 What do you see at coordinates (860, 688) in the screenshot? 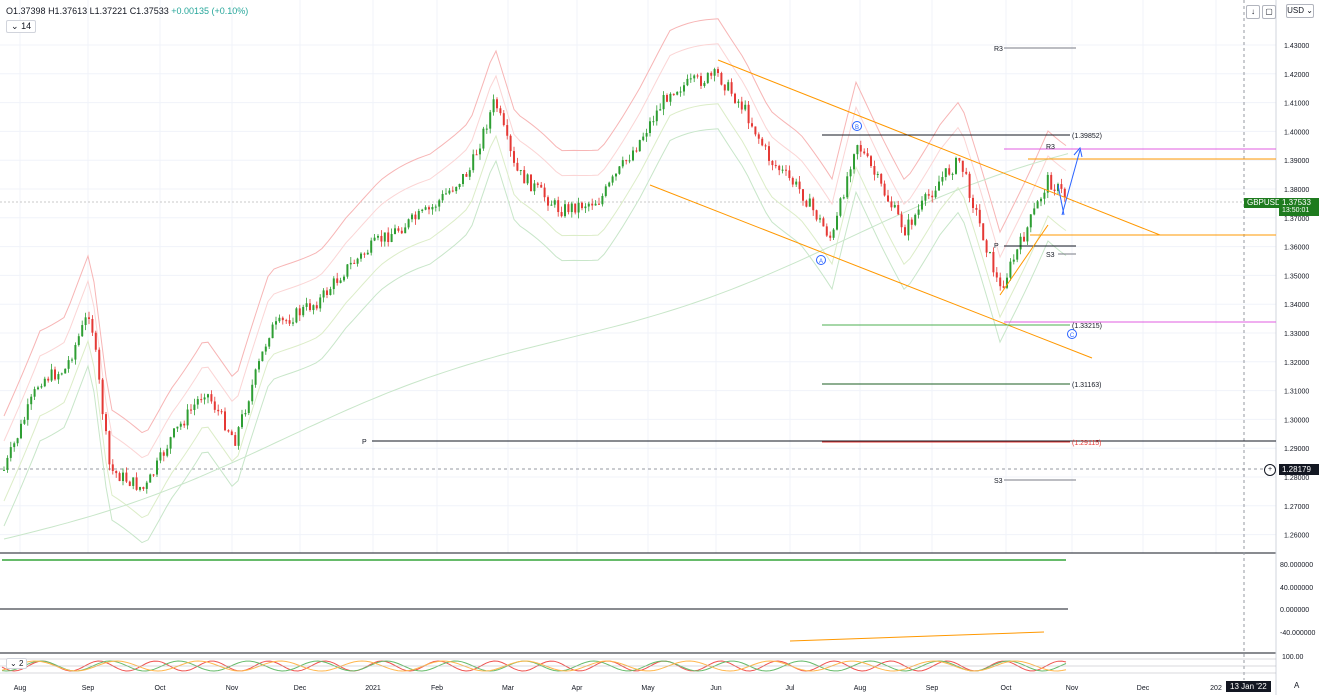
I see `time-tick: Aug` at bounding box center [860, 688].